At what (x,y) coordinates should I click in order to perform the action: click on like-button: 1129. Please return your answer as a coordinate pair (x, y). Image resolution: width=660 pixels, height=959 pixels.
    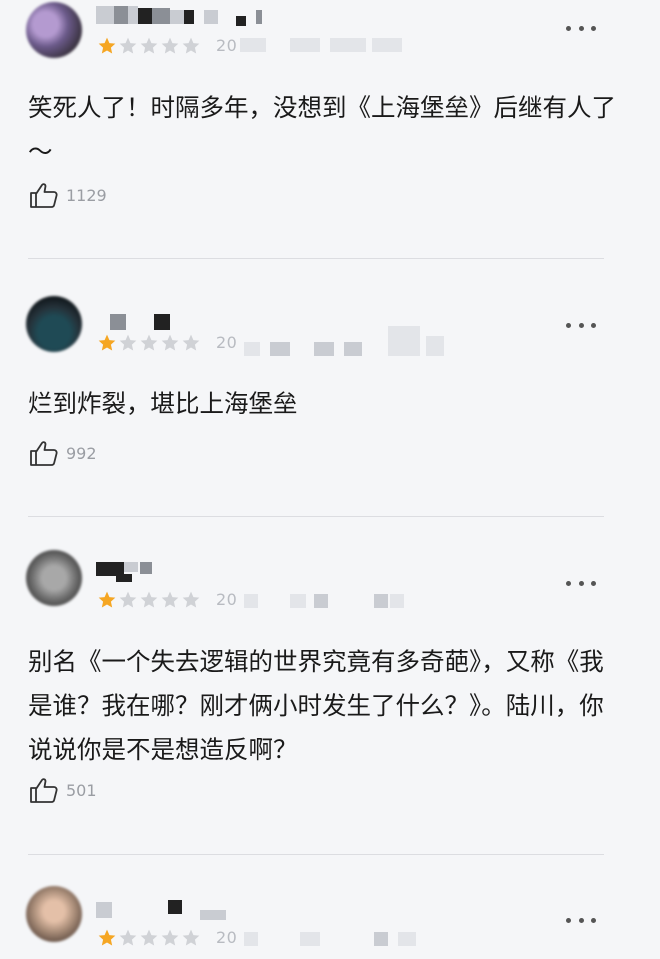
    Looking at the image, I should click on (67, 195).